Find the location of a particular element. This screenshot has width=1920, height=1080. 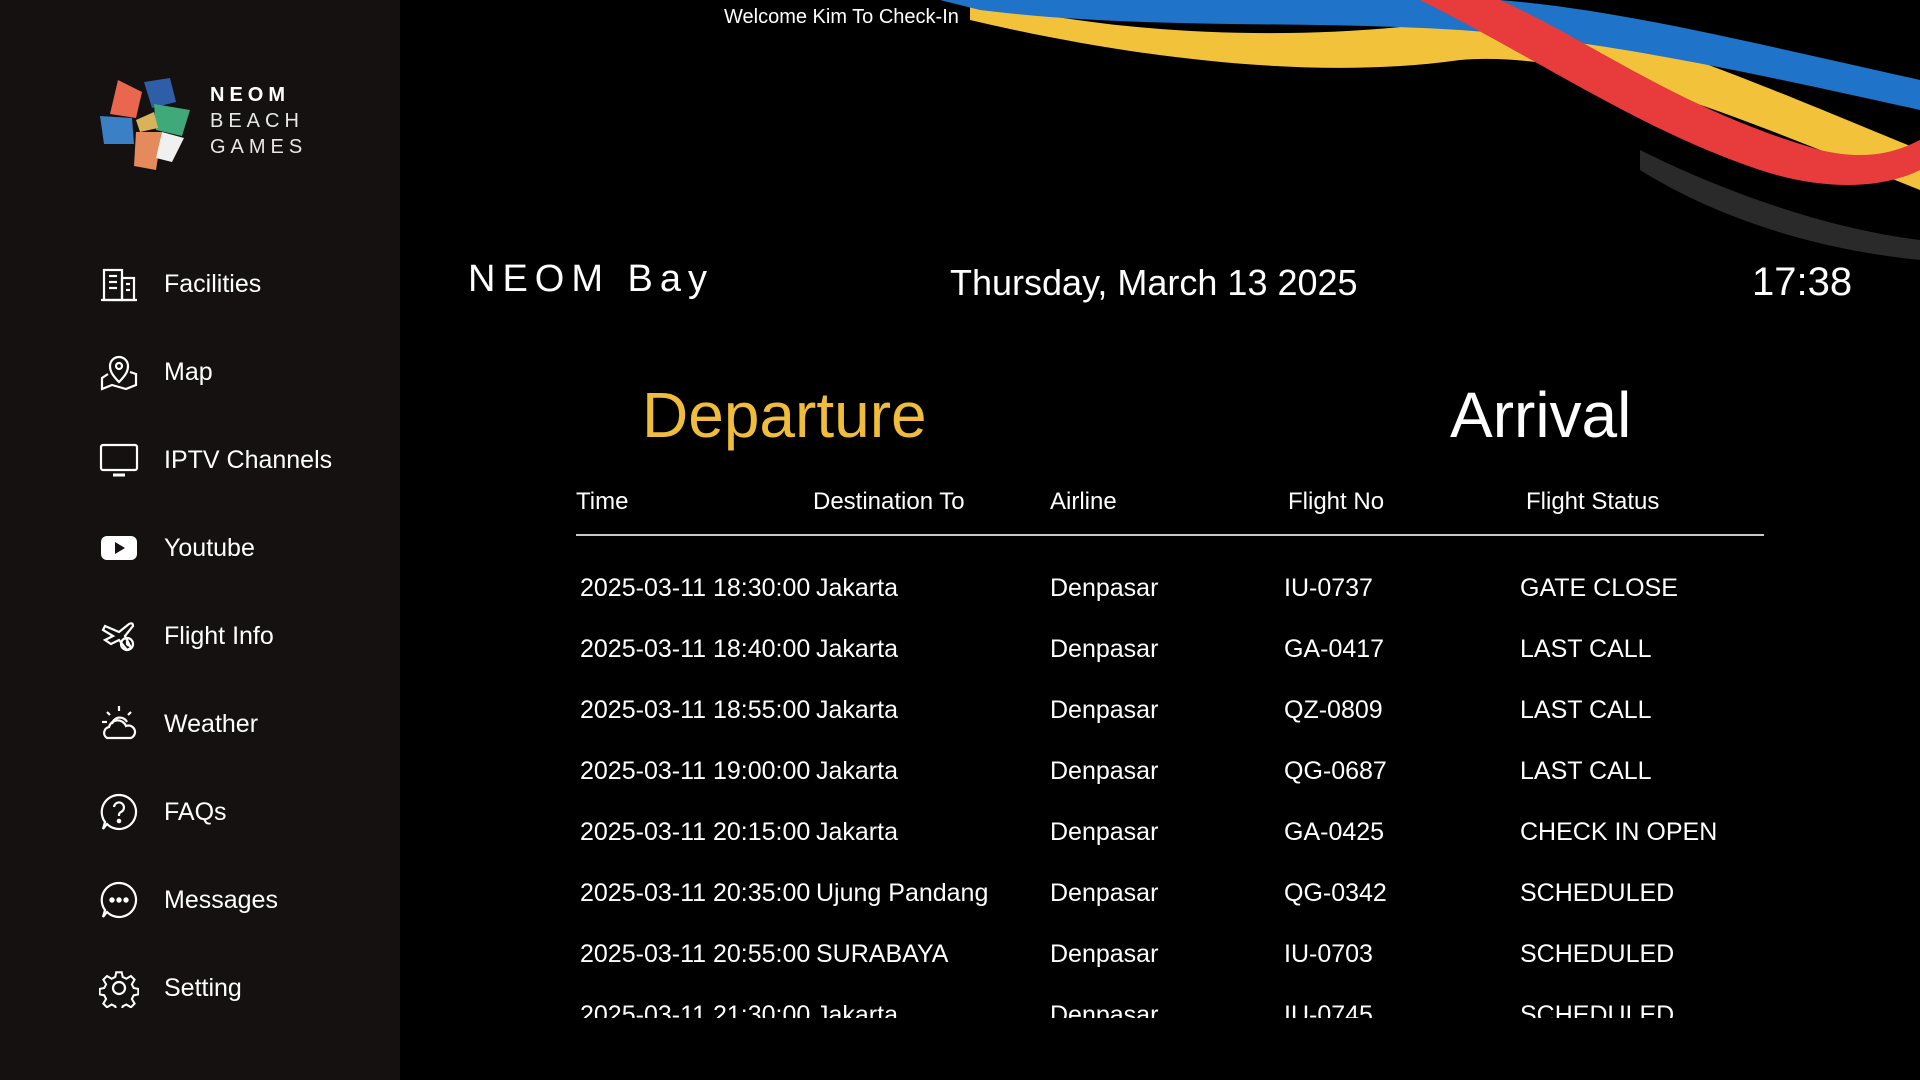

flight-time: 2025-03-11 20:15:00 is located at coordinates (695, 832).